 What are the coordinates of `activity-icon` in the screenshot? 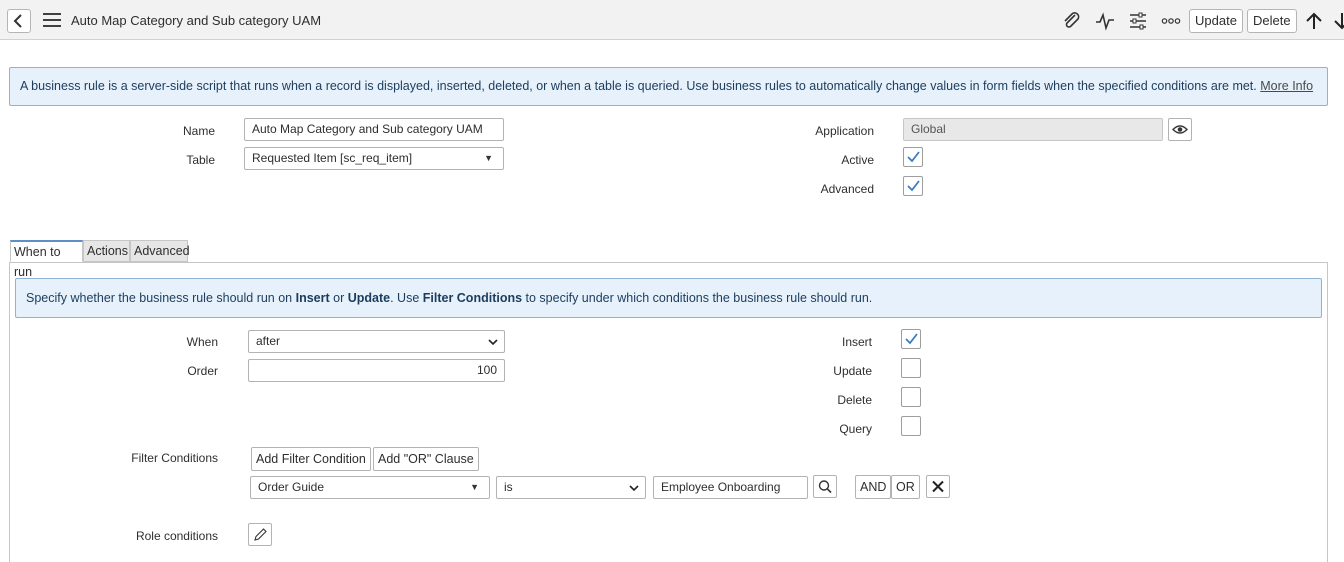 It's located at (1105, 21).